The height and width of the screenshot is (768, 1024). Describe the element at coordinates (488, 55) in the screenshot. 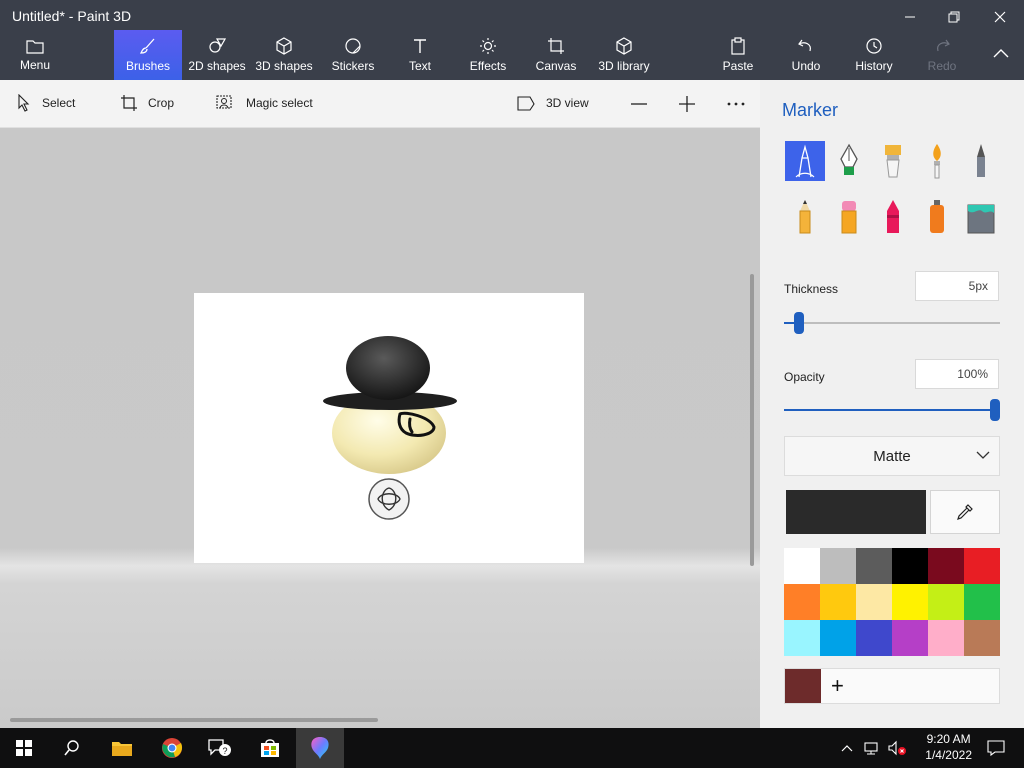

I see `effects-tab: Effects` at that location.